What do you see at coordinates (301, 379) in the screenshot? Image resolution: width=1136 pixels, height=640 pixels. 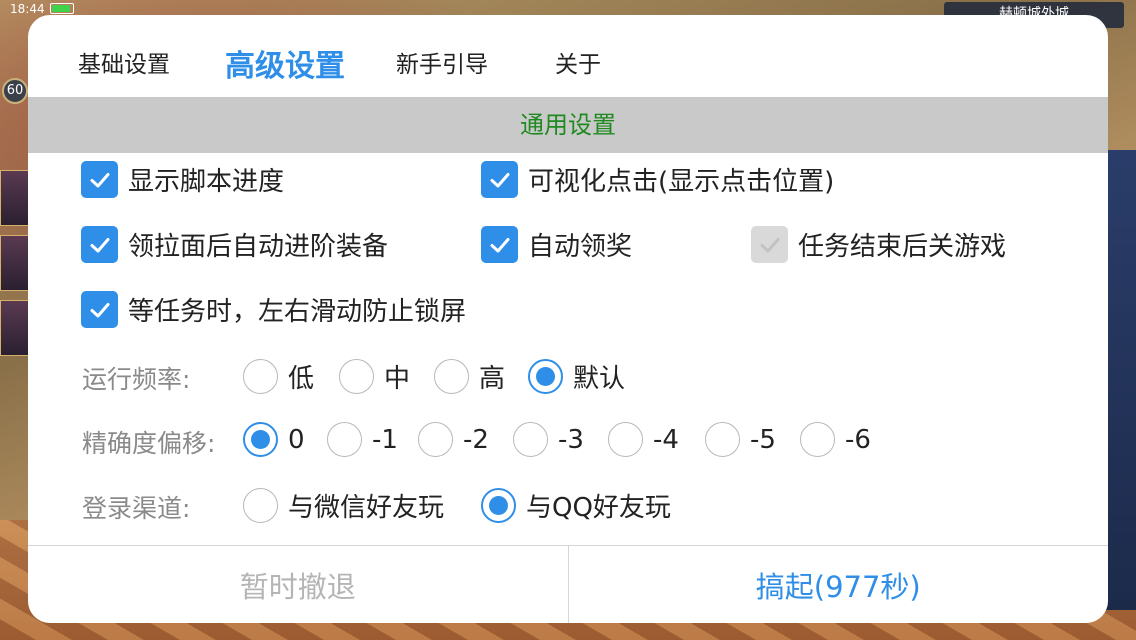 I see `radio-label: 低` at bounding box center [301, 379].